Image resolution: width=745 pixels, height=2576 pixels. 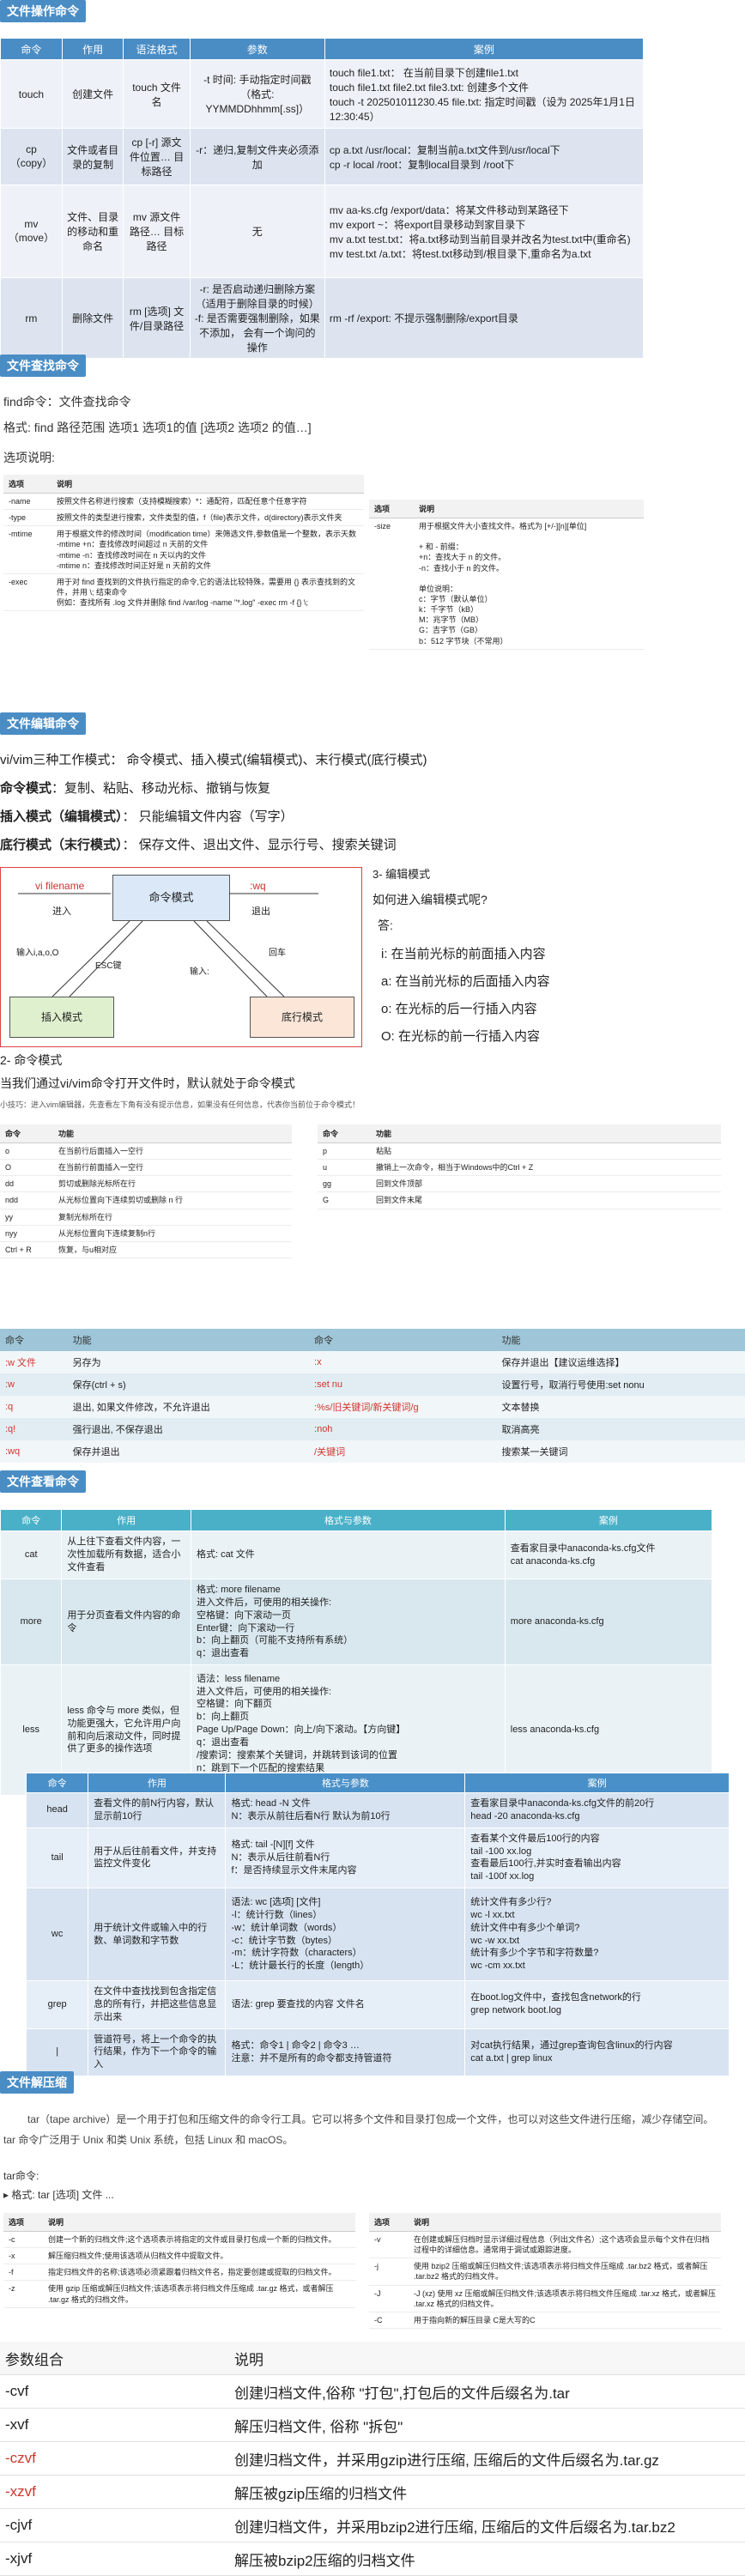 I want to click on params-row: -cvf创建归档文件,俗称 "打包",打包后的文件后缀名为.tar, so click(x=372, y=2392).